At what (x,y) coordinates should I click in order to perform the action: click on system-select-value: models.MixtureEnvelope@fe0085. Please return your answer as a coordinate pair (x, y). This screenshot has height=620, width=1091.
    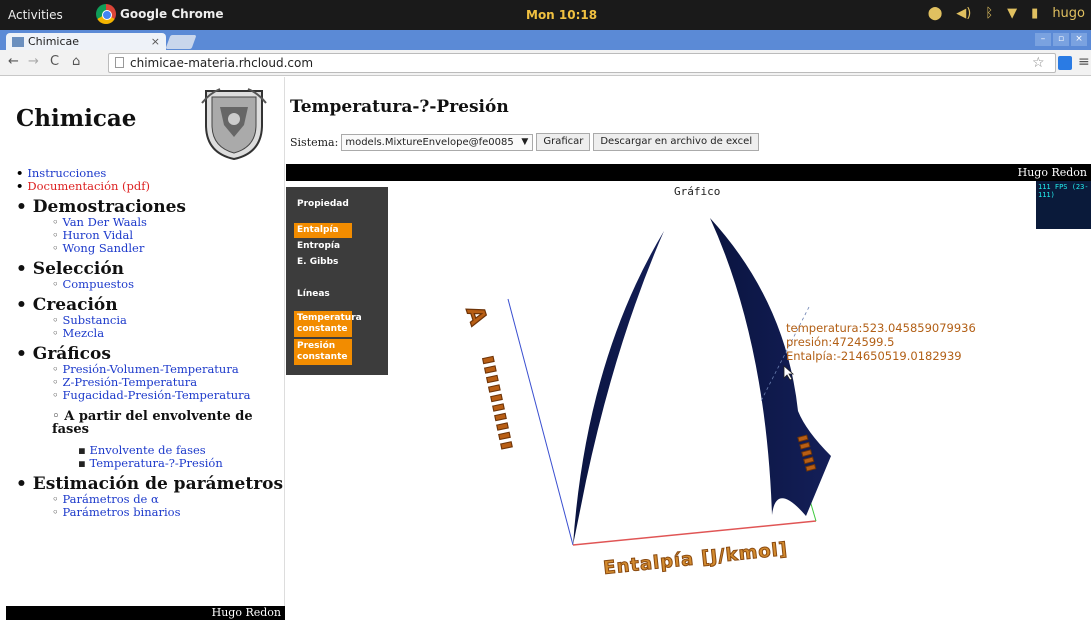
    Looking at the image, I should click on (429, 142).